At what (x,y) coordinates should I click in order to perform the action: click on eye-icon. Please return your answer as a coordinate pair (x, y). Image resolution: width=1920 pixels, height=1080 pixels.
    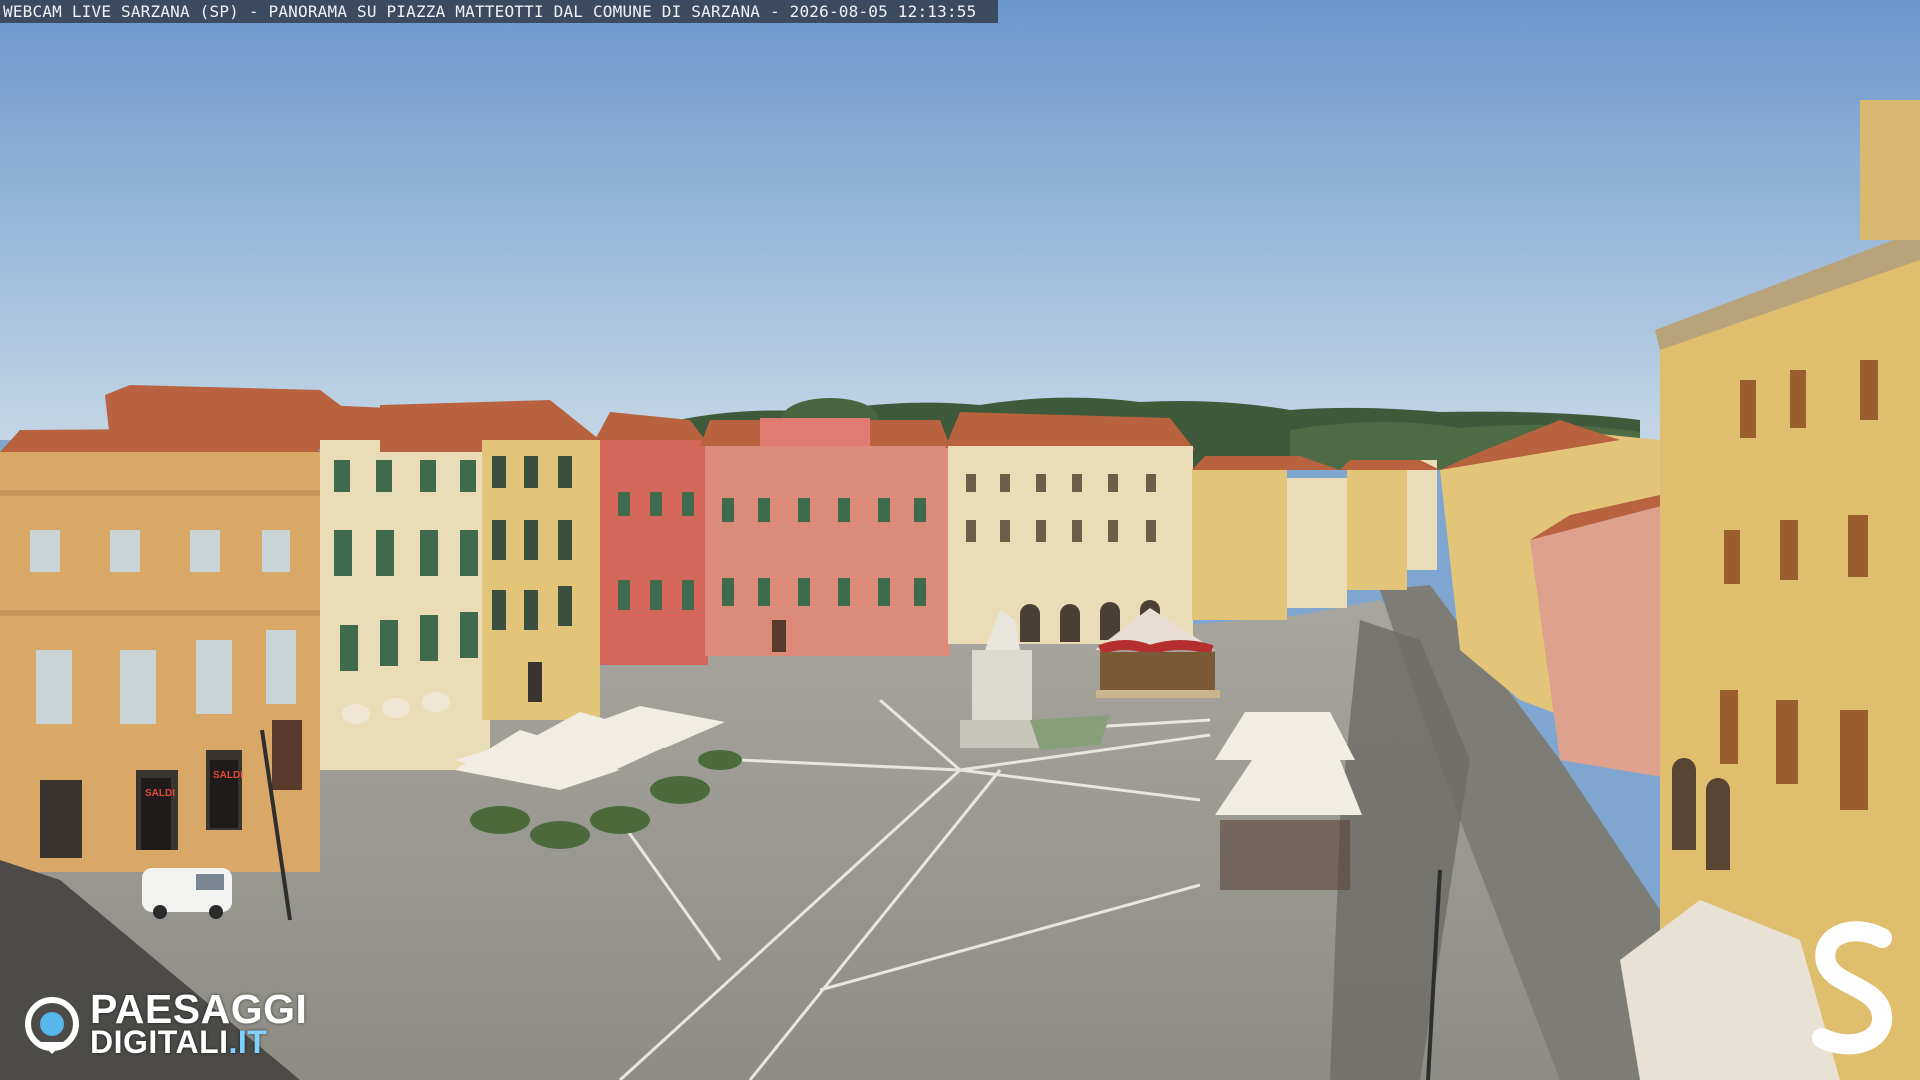
    Looking at the image, I should click on (52, 1025).